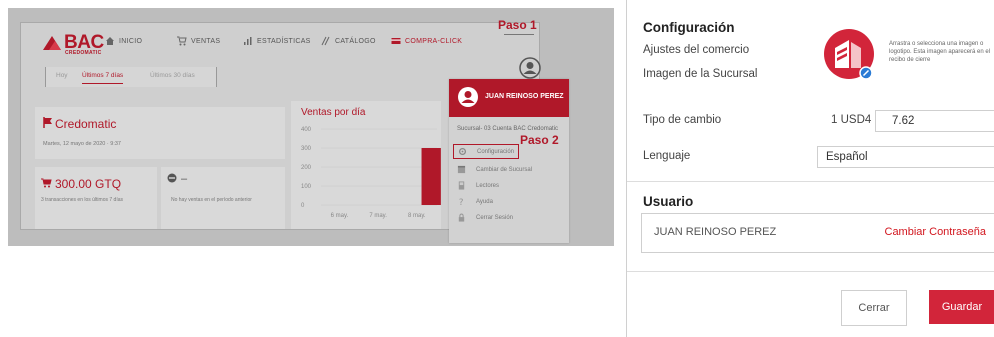  What do you see at coordinates (508, 129) in the screenshot?
I see `dropdown-branch: Sucursal- 03 Cuenta BAC Credomatic` at bounding box center [508, 129].